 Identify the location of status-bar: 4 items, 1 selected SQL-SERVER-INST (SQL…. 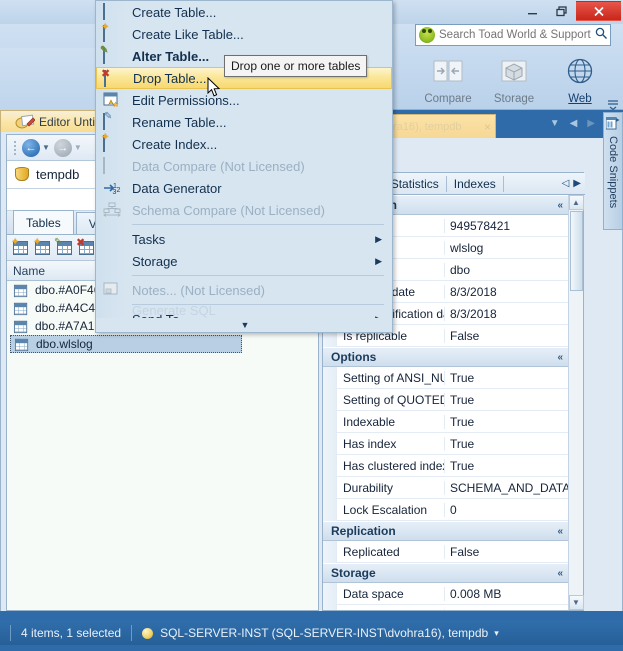
(311, 633).